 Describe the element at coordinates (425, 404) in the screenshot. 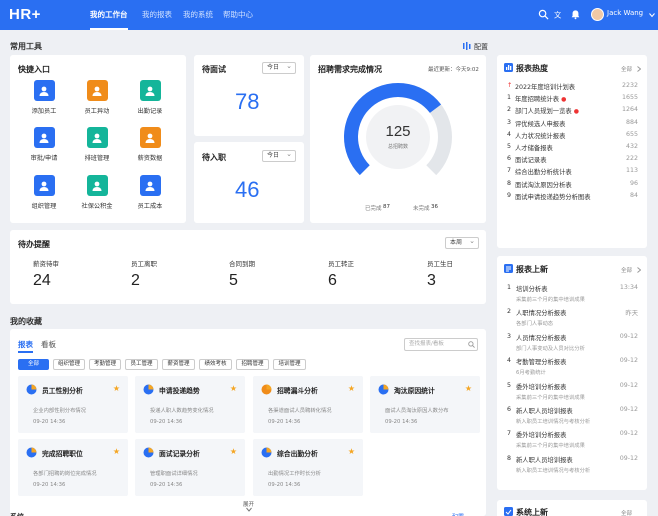

I see `favorite-report-card: 淘汰原因统计 ★ 面试人员淘汰原因人数分布 09-20 14:36` at that location.